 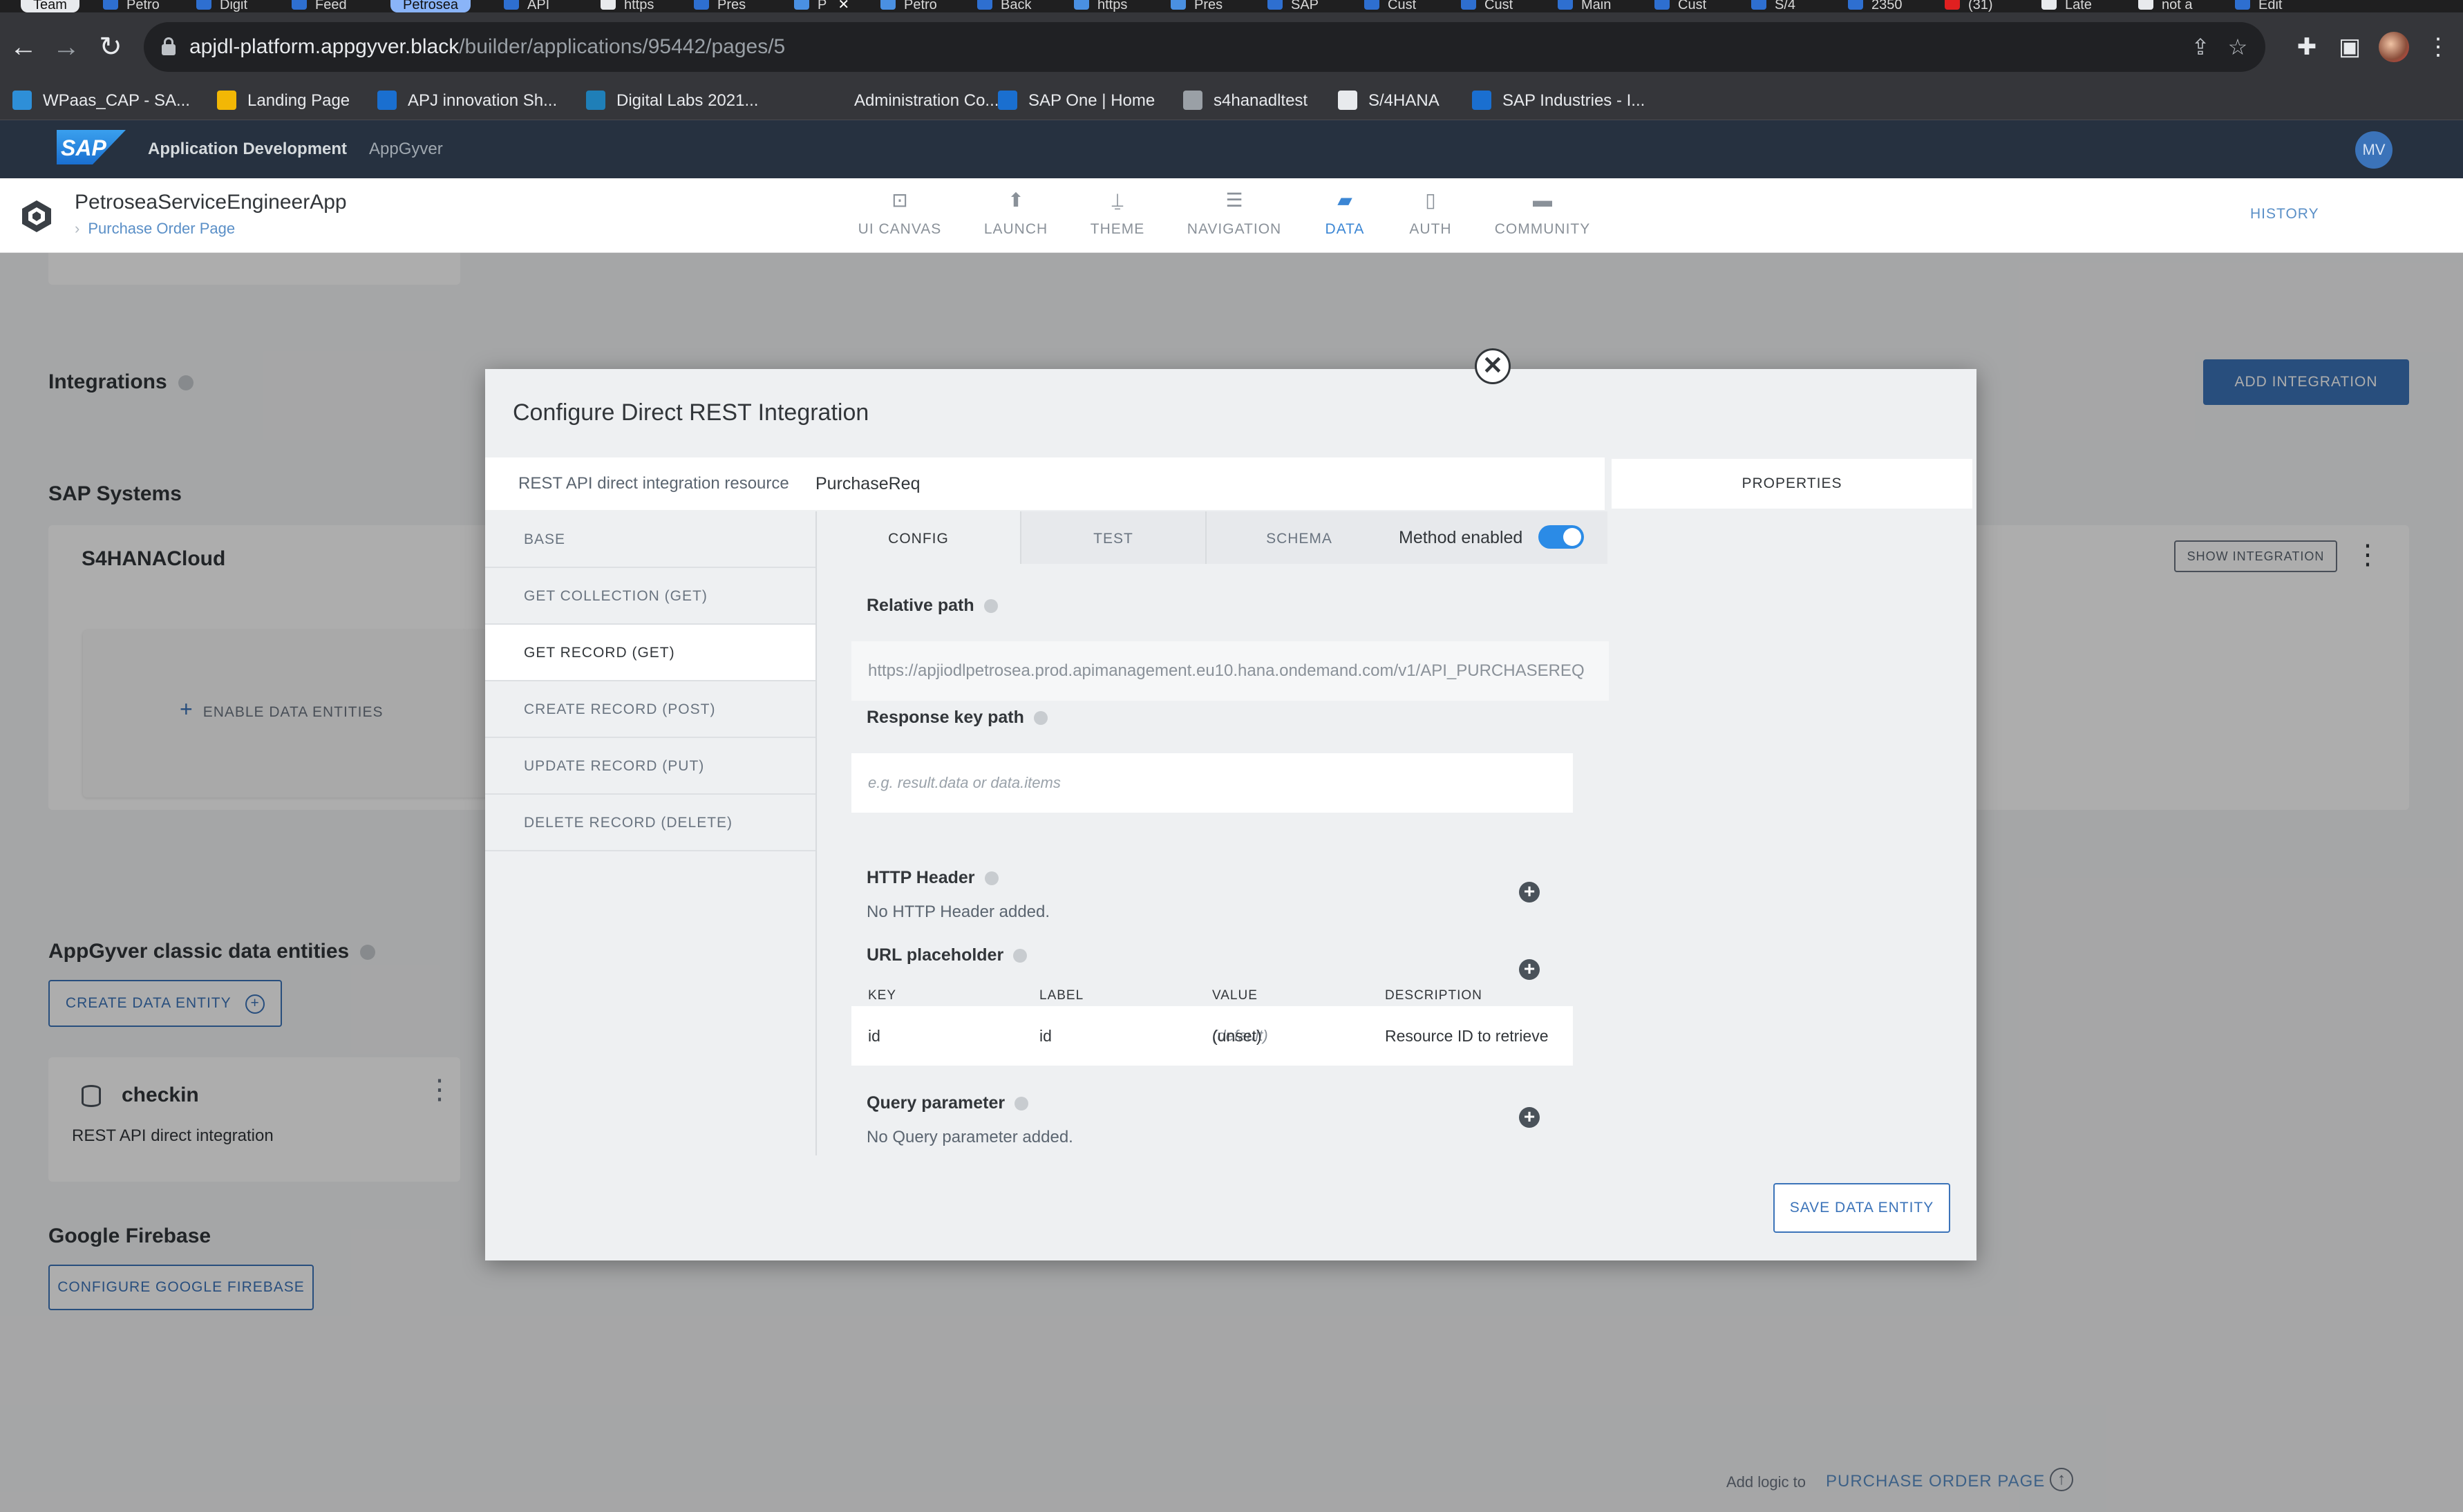 I want to click on breadcrumb-page: Purchase Order Page, so click(x=161, y=228).